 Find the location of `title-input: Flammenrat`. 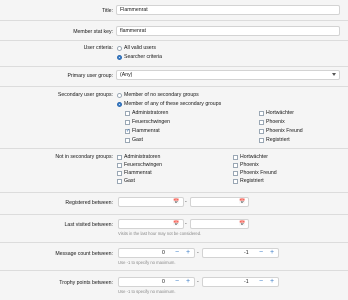

title-input: Flammenrat is located at coordinates (228, 10).